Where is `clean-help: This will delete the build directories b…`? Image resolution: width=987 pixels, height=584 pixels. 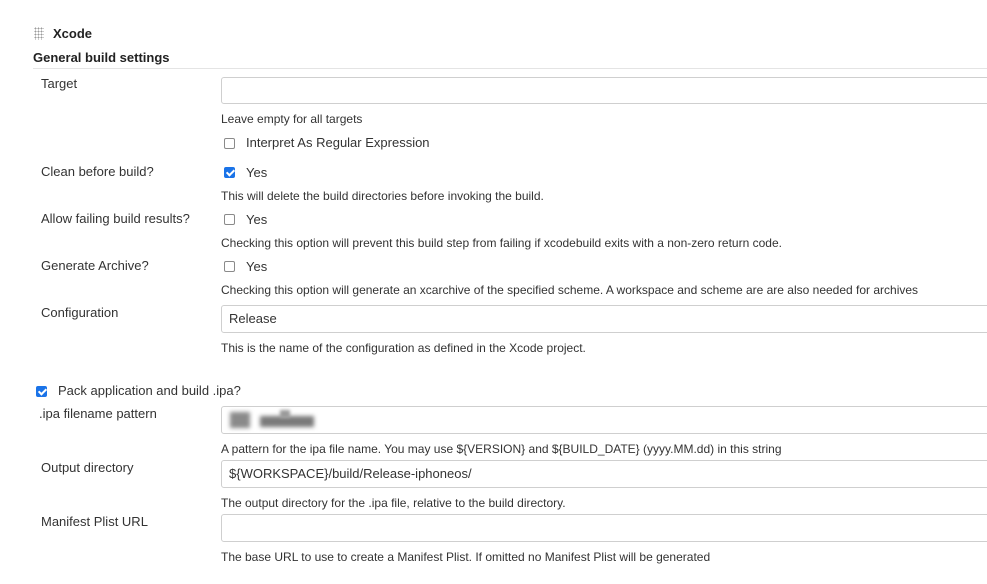
clean-help: This will delete the build directories b… is located at coordinates (382, 196).